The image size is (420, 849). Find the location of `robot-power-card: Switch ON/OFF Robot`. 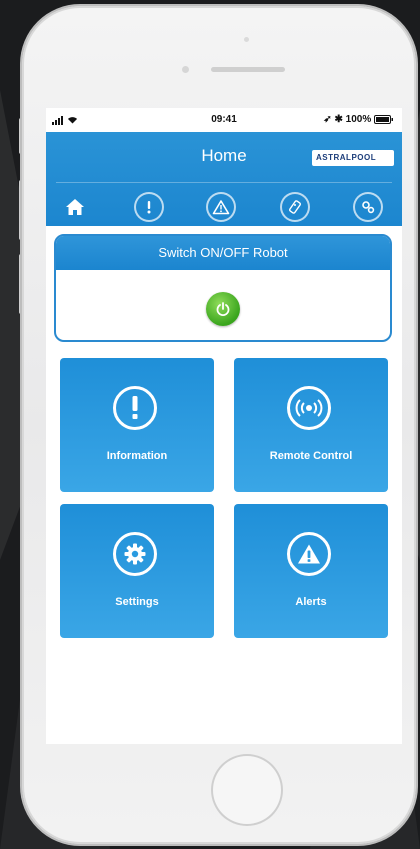

robot-power-card: Switch ON/OFF Robot is located at coordinates (223, 288).